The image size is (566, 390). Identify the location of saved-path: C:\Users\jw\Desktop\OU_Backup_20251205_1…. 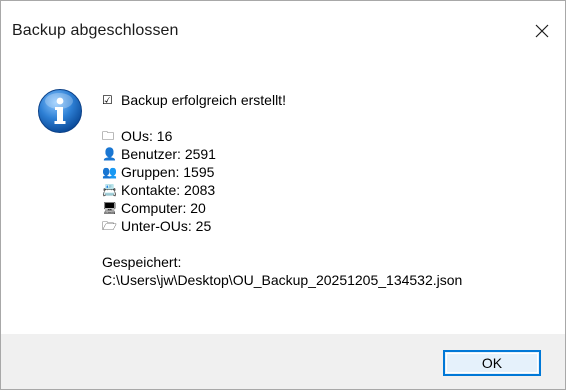
(282, 280).